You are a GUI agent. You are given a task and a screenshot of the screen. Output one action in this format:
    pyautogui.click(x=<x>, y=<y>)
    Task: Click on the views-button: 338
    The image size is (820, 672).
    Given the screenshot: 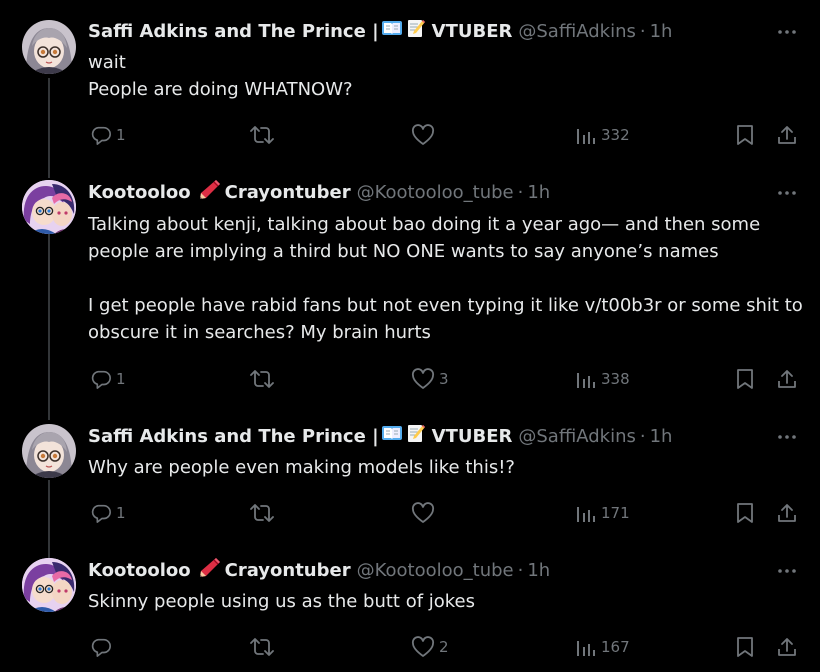 What is the action you would take?
    pyautogui.click(x=602, y=379)
    